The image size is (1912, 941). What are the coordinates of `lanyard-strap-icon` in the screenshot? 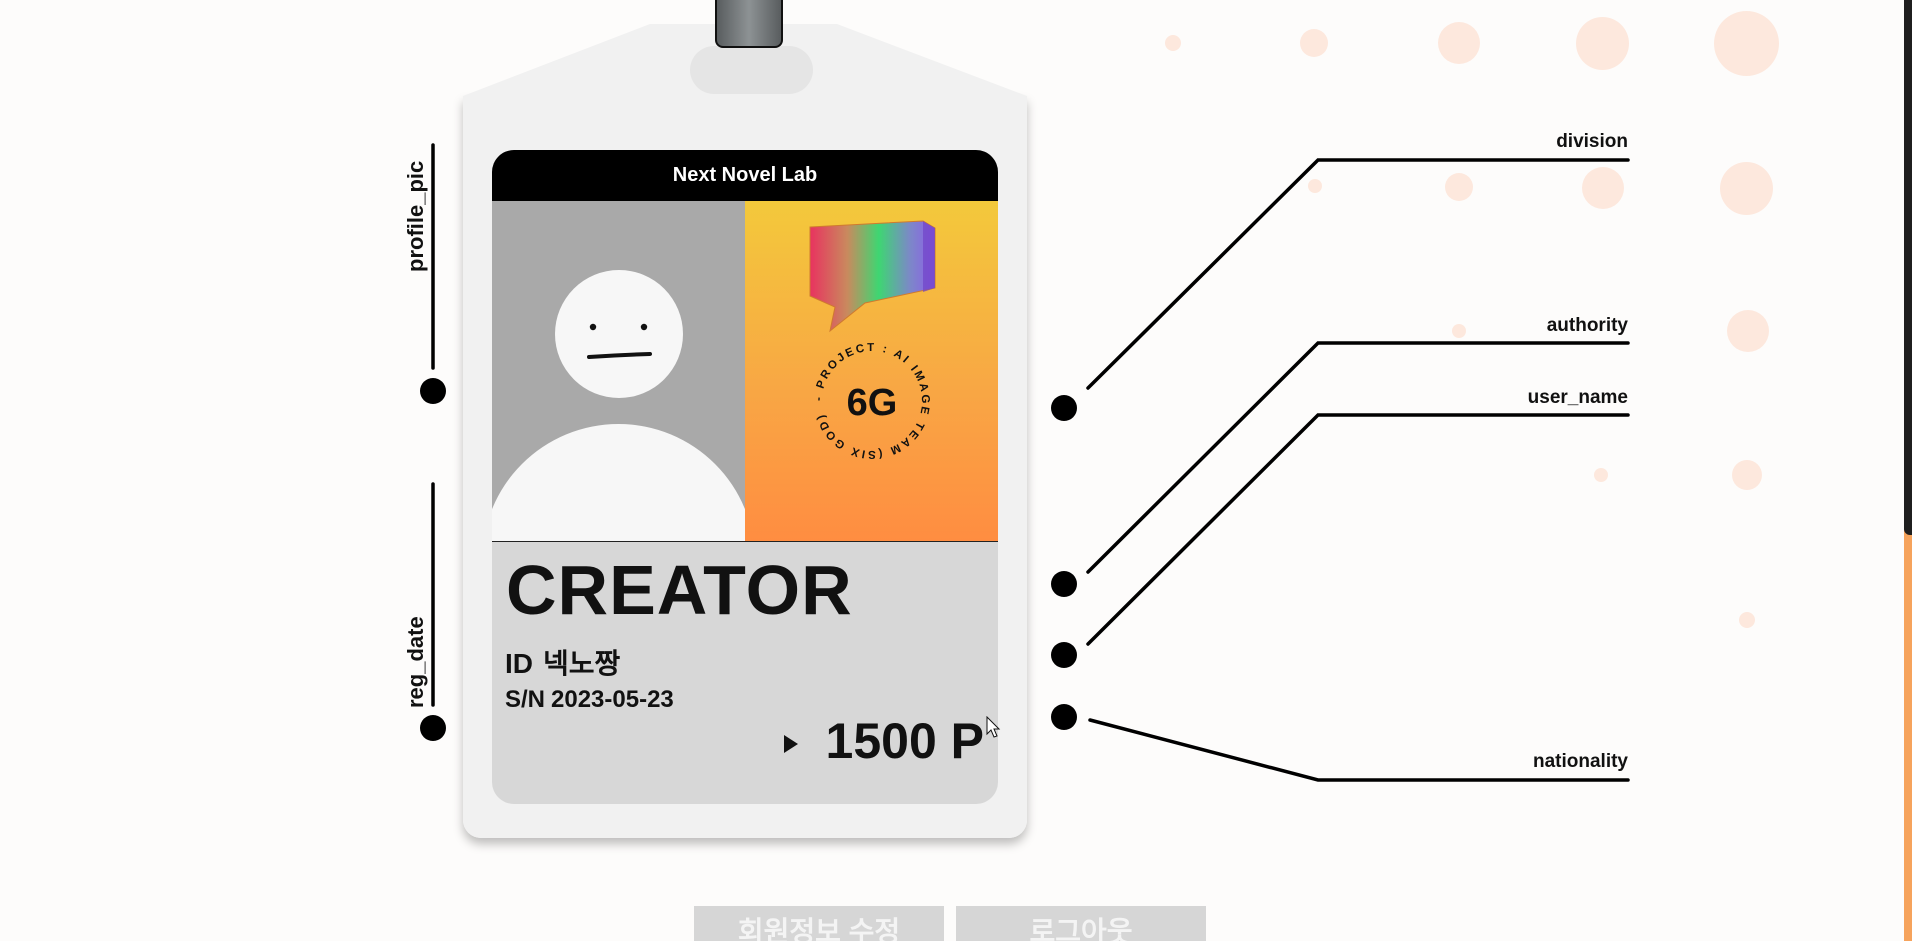 It's located at (749, 24).